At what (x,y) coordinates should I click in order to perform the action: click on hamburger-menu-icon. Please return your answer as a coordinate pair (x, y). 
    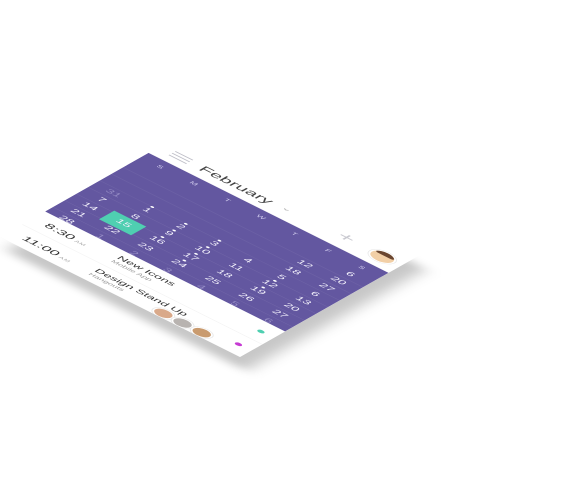
    Looking at the image, I should click on (181, 157).